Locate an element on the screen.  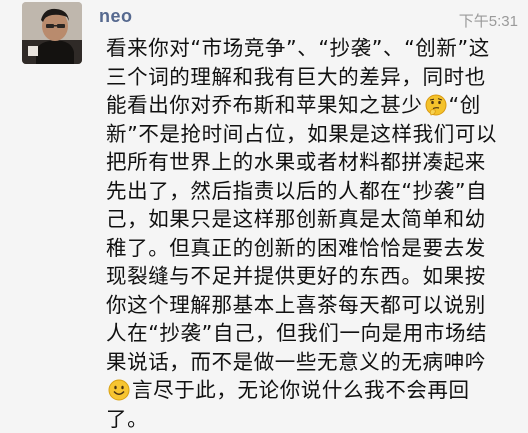
comment-text-segment: 现裂缝与不足并提供更好的东西。如果按 is located at coordinates (296, 276).